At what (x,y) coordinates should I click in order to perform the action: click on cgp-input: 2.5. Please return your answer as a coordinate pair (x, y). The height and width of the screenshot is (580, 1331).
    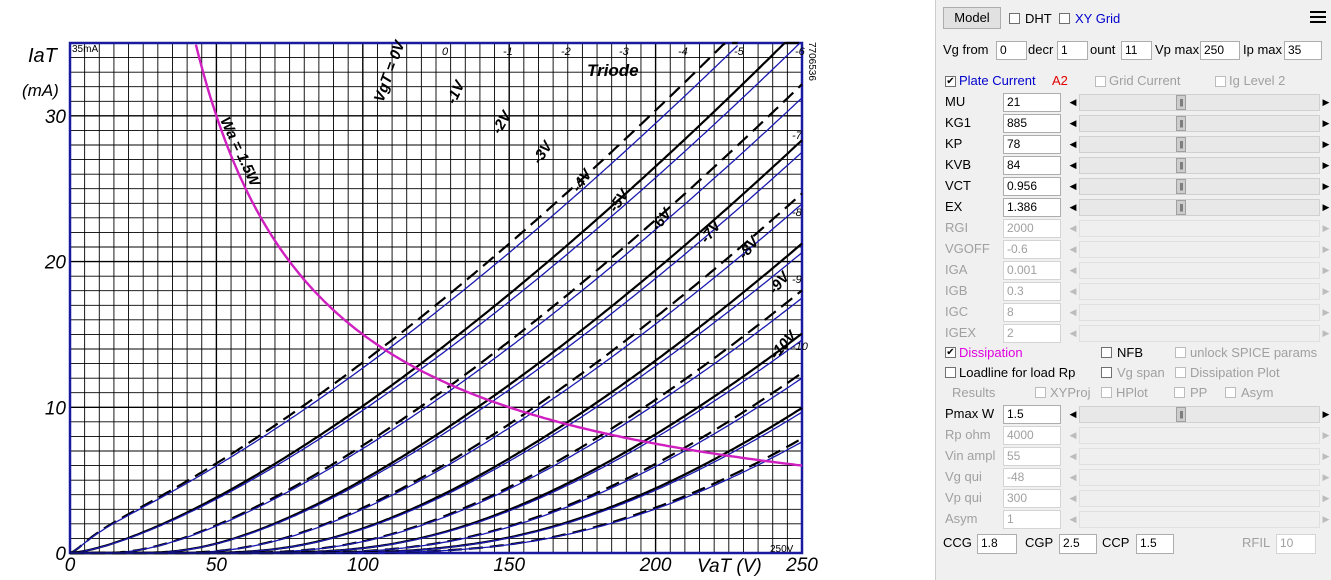
    Looking at the image, I should click on (1078, 544).